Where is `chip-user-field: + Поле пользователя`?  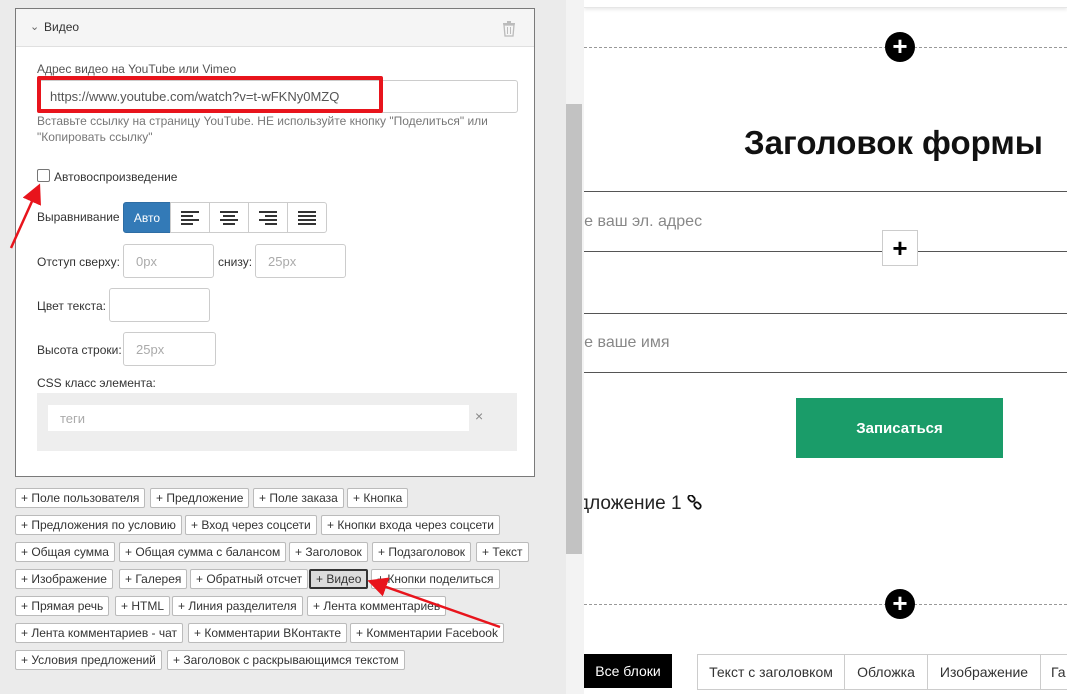
chip-user-field: + Поле пользователя is located at coordinates (80, 498).